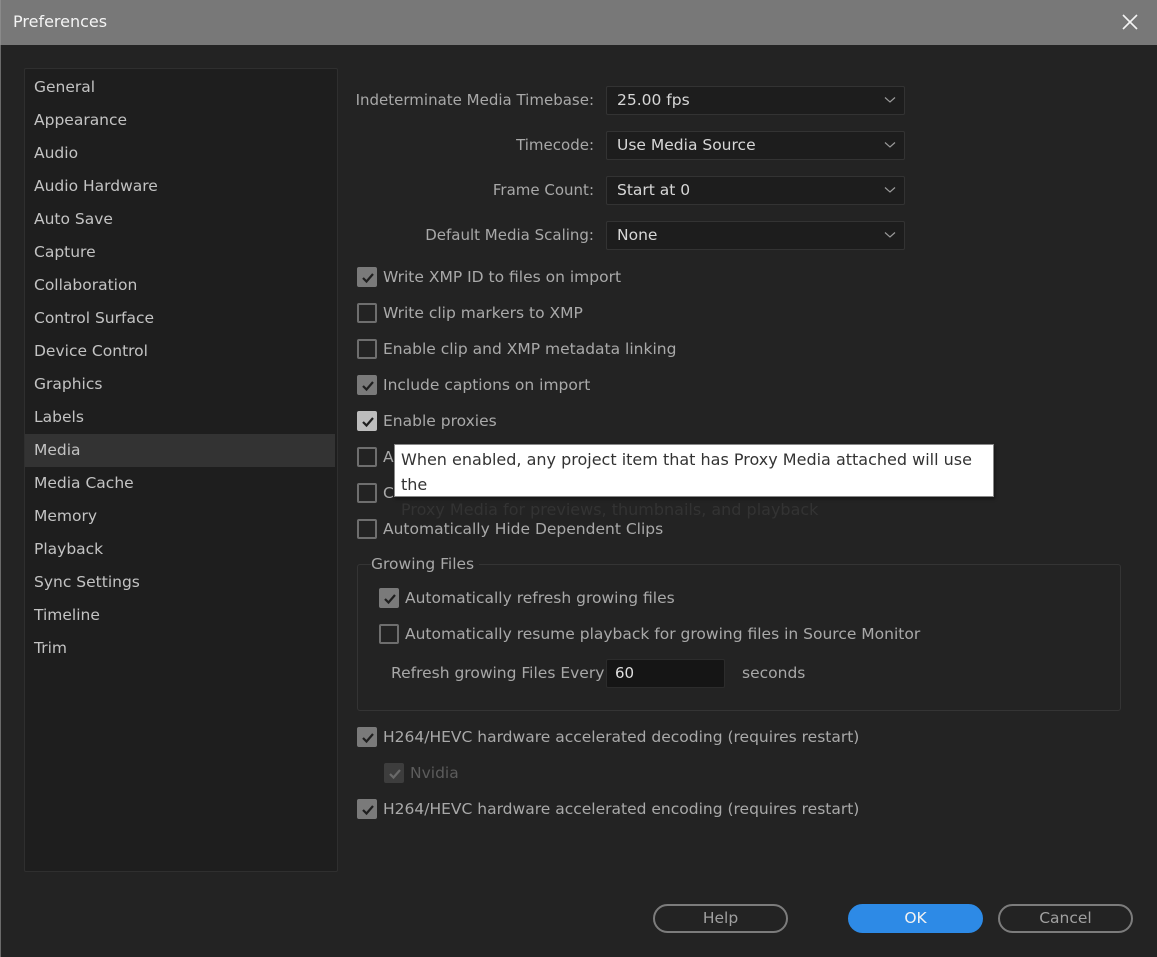  I want to click on allow-duplicate-media-label: A, so click(388, 457).